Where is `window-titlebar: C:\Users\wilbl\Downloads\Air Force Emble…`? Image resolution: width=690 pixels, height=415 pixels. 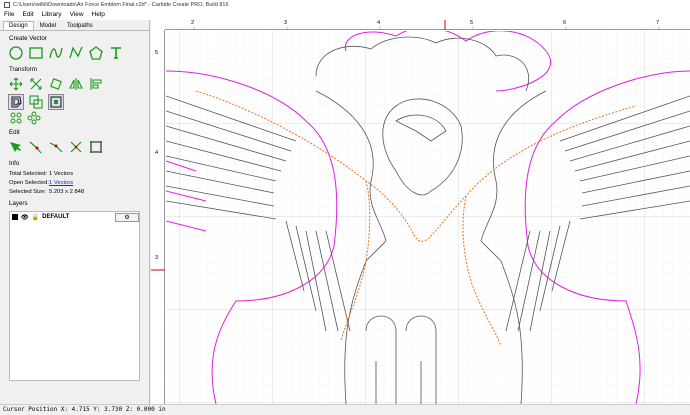
window-titlebar: C:\Users\wilbl\Downloads\Air Force Emble… is located at coordinates (345, 4).